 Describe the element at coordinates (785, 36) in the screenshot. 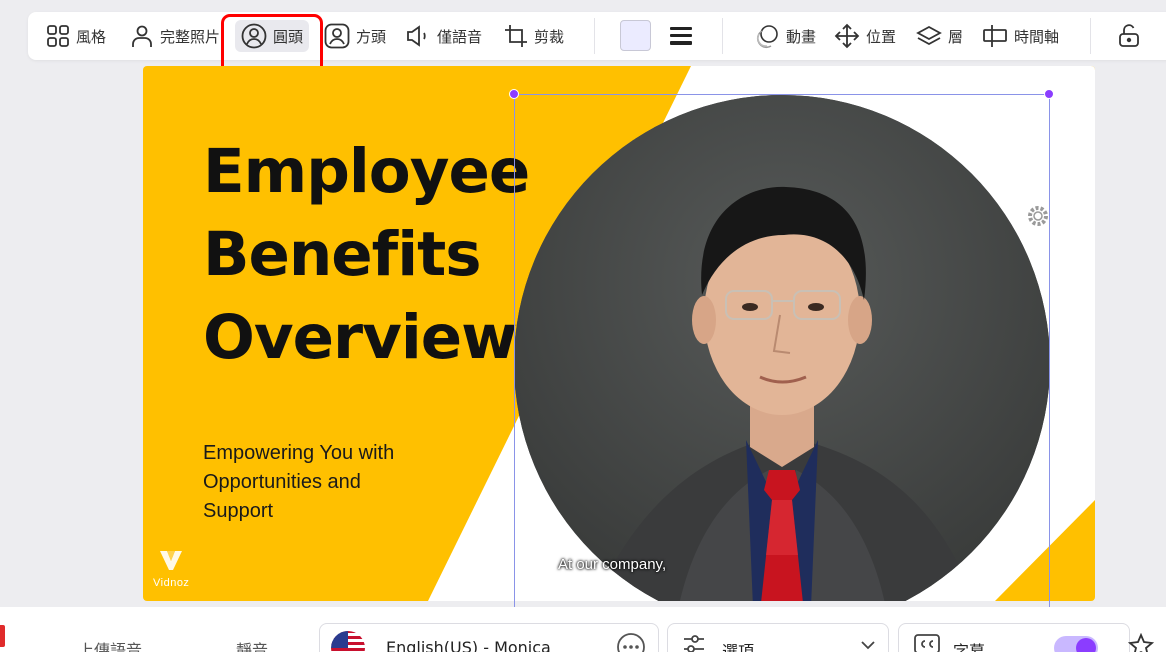

I see `animation-button: 動畫` at that location.